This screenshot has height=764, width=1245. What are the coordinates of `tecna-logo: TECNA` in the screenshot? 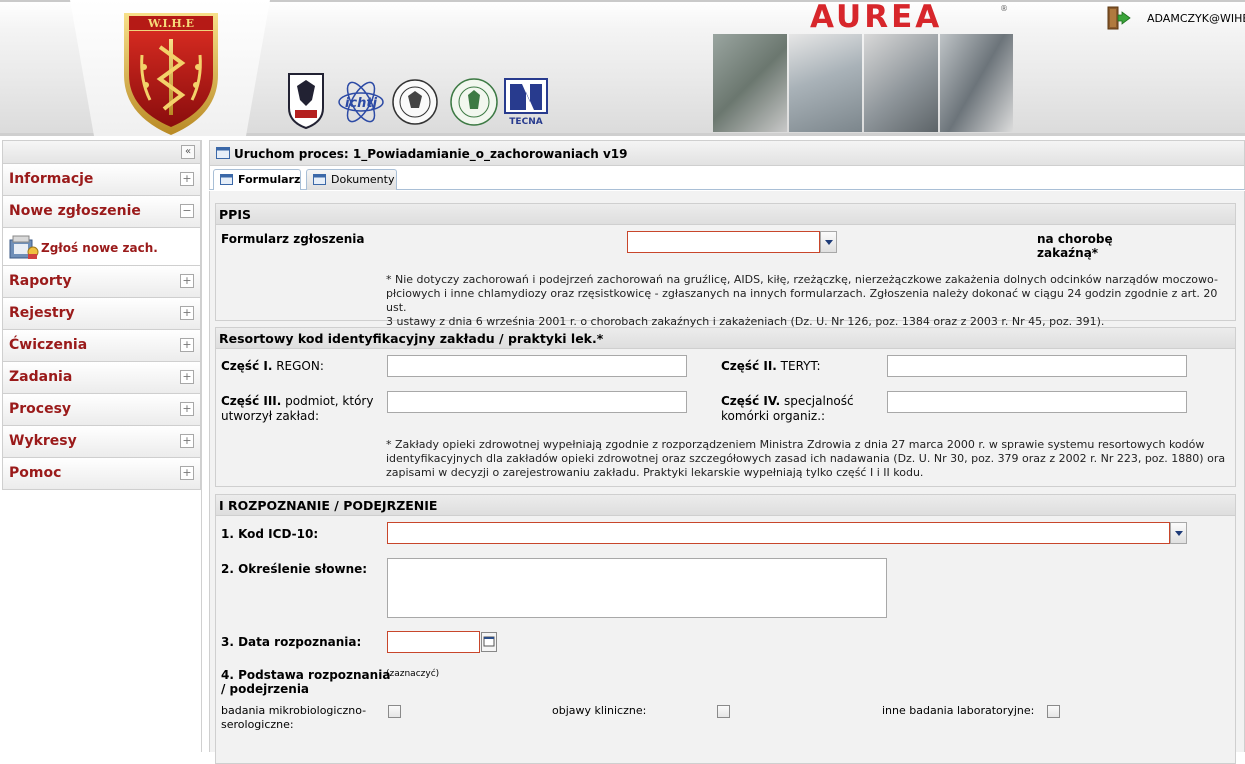 It's located at (526, 102).